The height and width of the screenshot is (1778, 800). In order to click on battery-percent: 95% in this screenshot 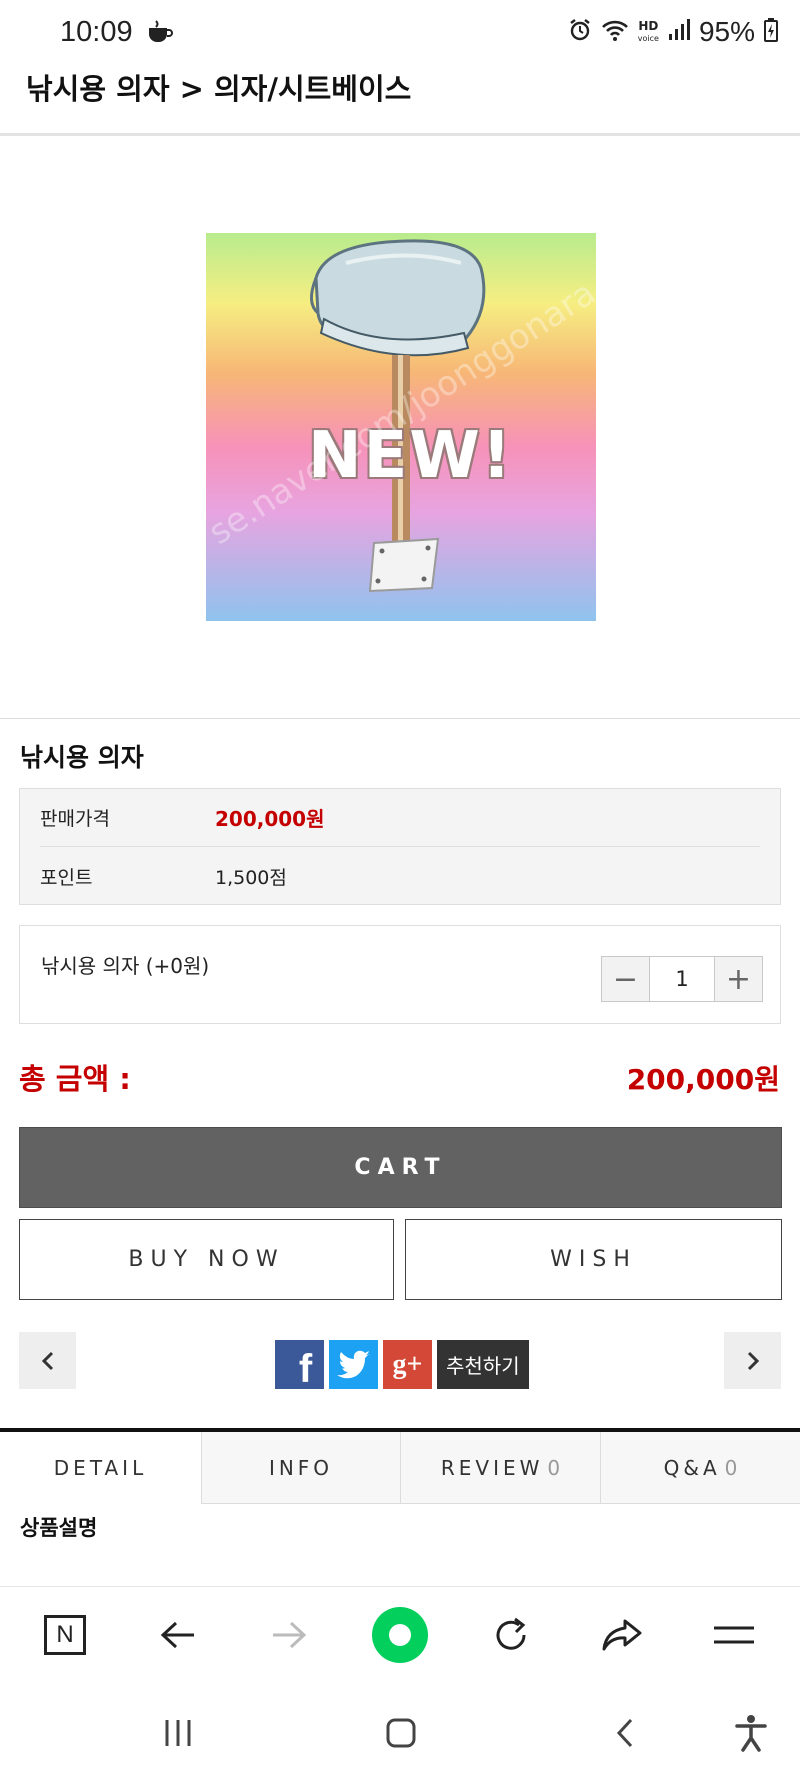, I will do `click(726, 31)`.